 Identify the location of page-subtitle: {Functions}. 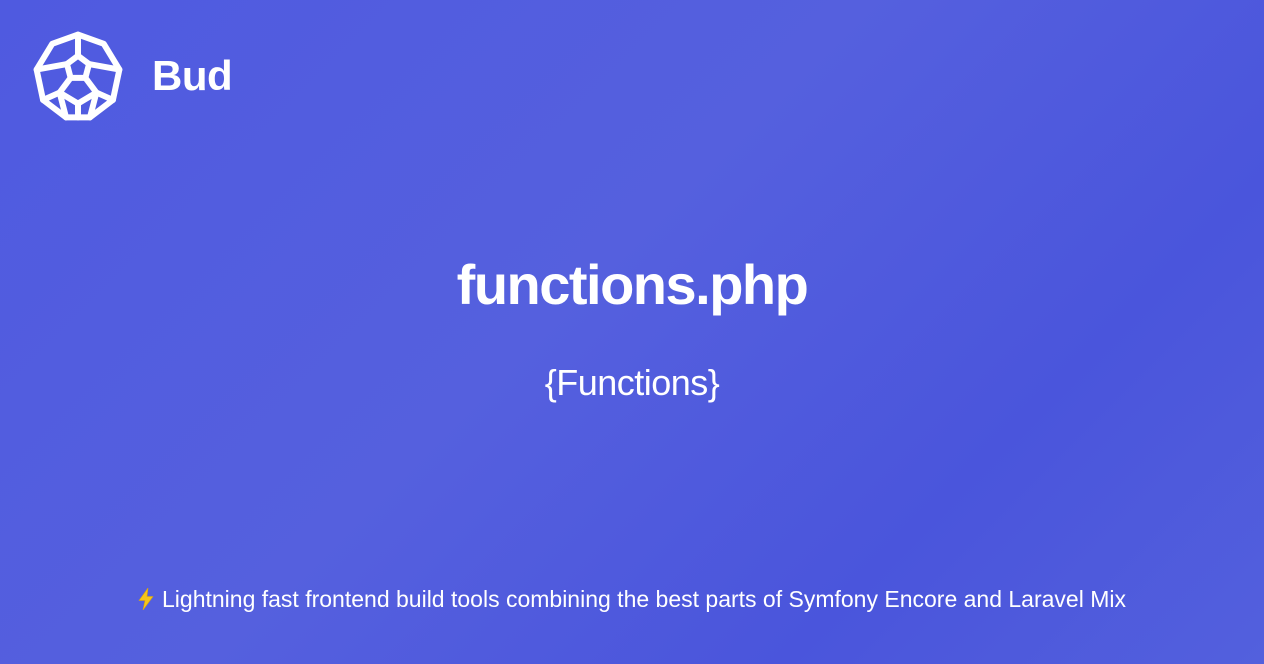
(632, 382).